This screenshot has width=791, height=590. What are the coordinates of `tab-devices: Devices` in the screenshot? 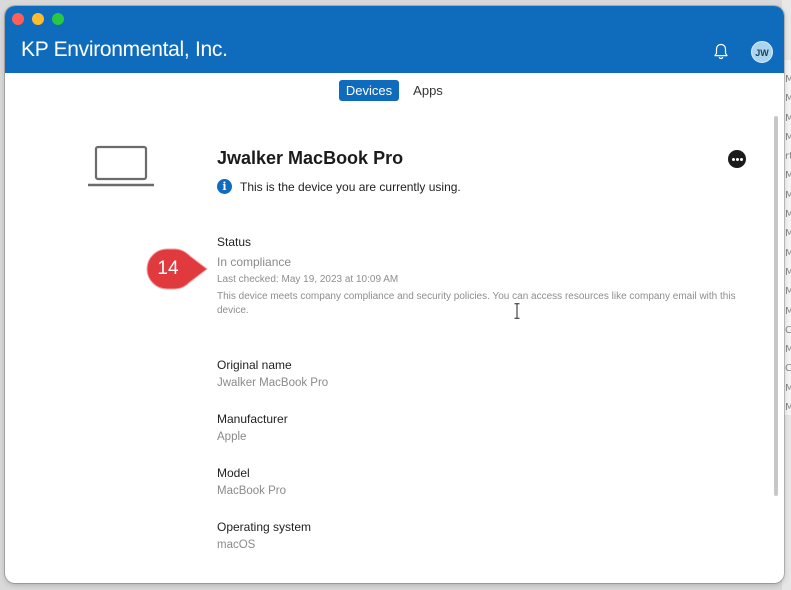 It's located at (369, 90).